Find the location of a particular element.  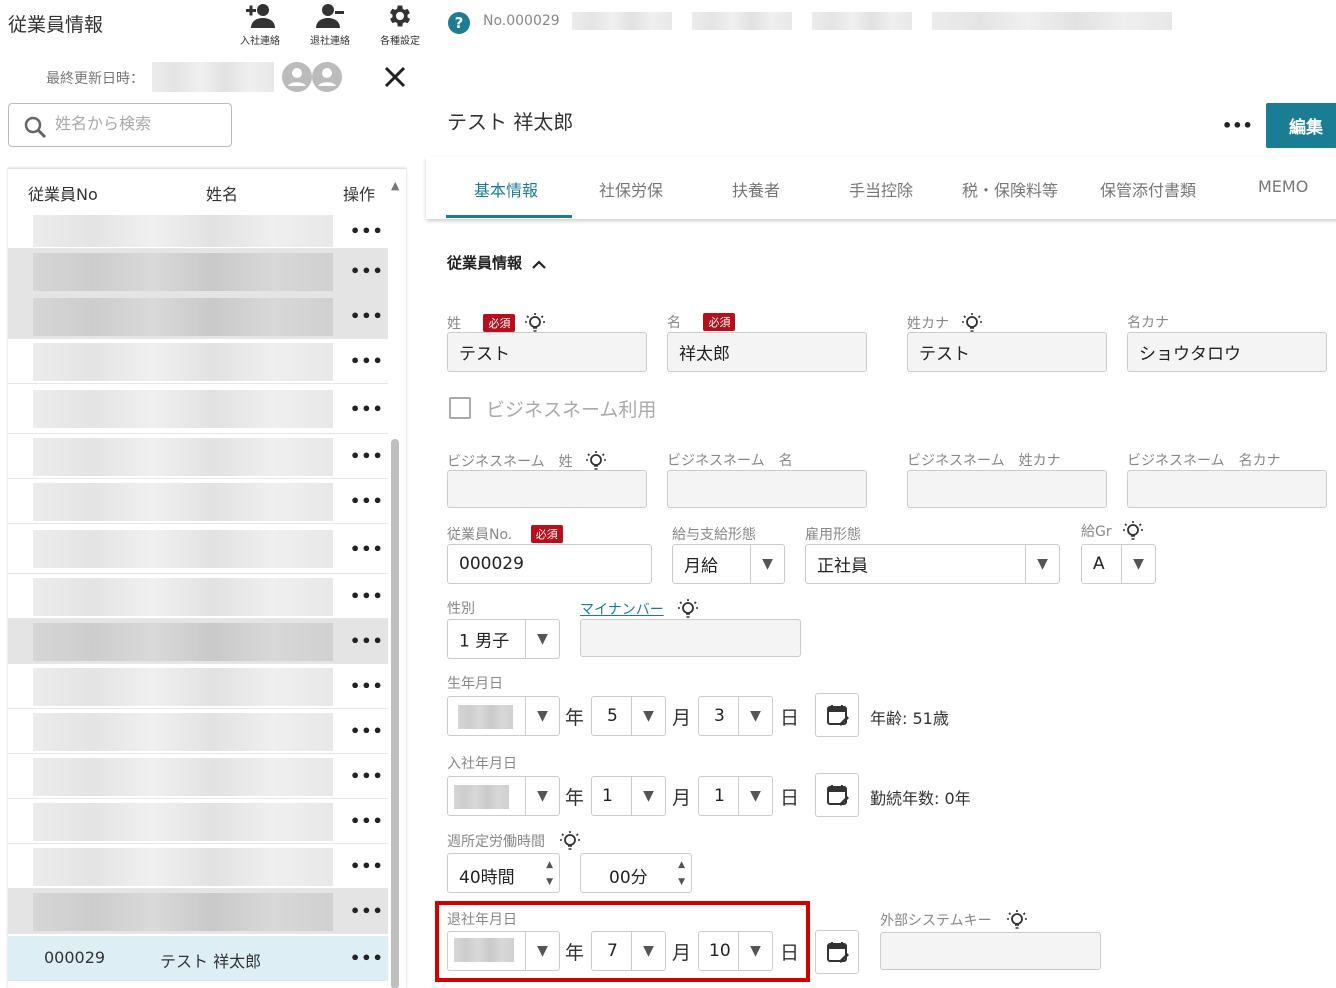

minutes-stepper: 00分 ▲ ▼ is located at coordinates (636, 873).